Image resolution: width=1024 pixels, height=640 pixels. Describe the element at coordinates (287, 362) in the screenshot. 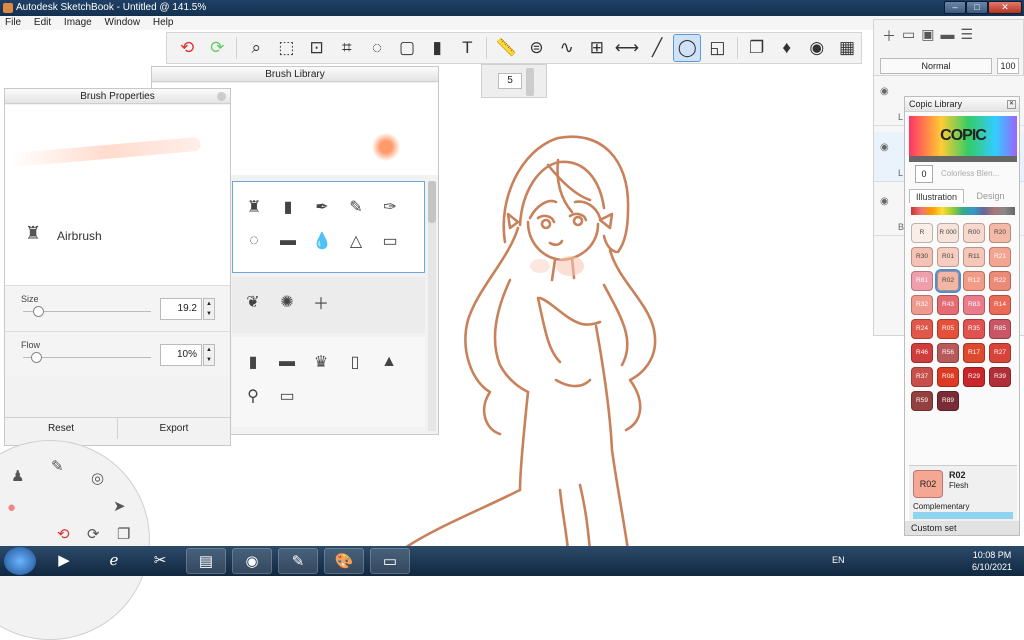

I see `flat-brush-icon: ▬` at that location.